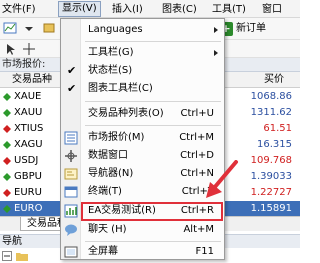 Image resolution: width=320 pixels, height=263 pixels. Describe the element at coordinates (179, 9) in the screenshot. I see `menu-chart: 图表(C)` at that location.